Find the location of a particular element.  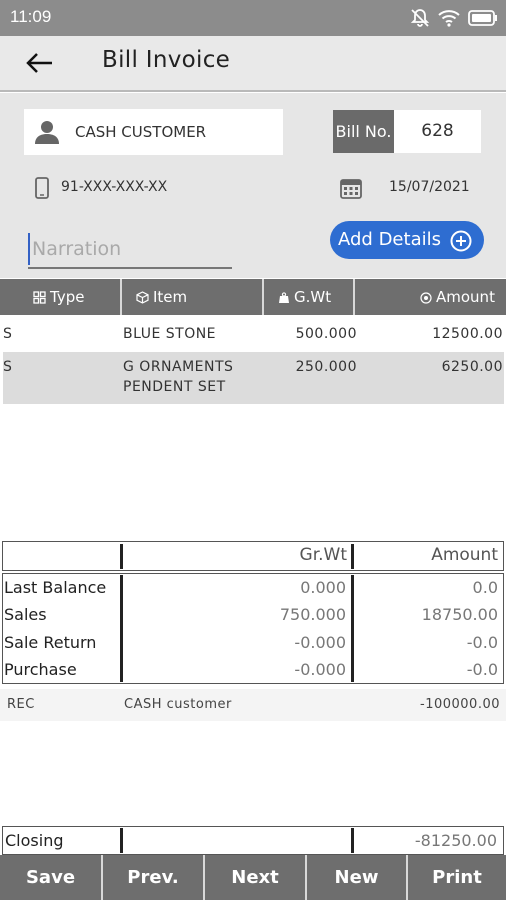

add-details-button: Add Details is located at coordinates (407, 240).